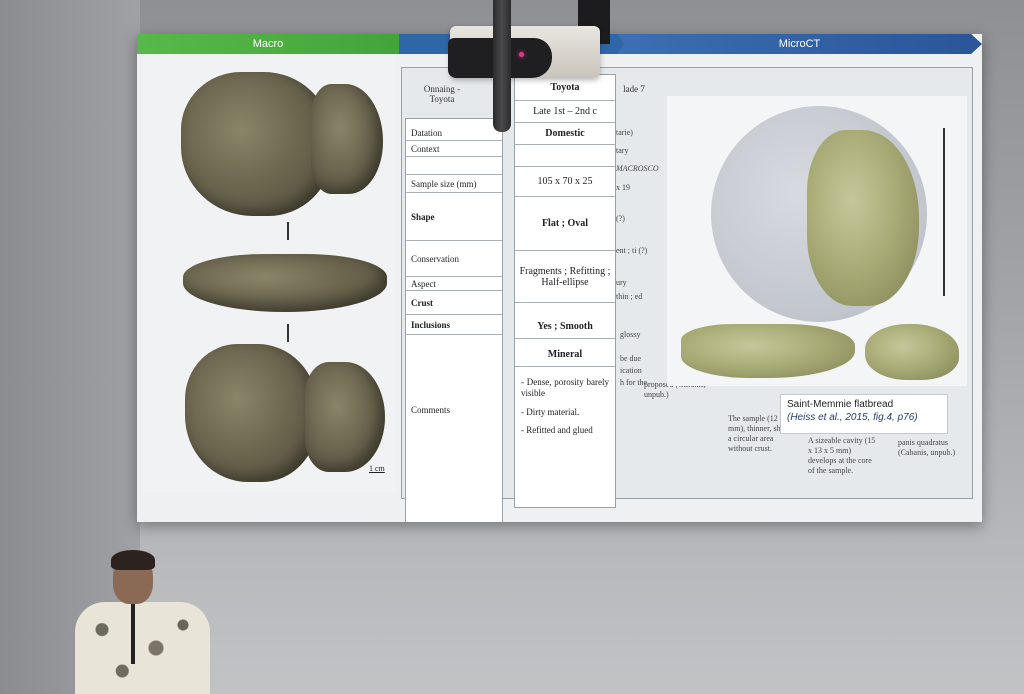  What do you see at coordinates (133, 634) in the screenshot?
I see `presenter-lanyard` at bounding box center [133, 634].